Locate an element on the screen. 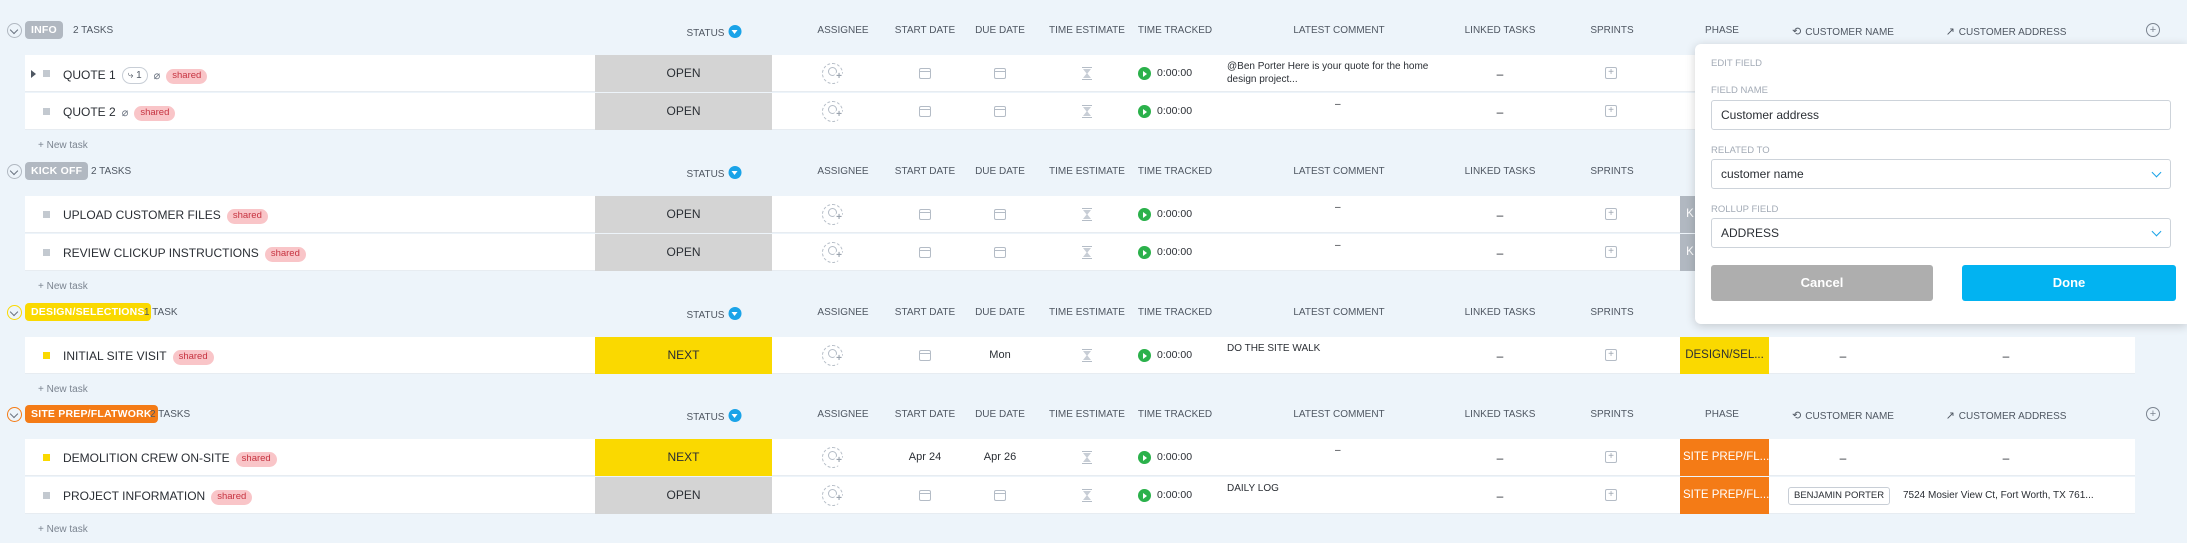 The image size is (2187, 543). done-button: Done is located at coordinates (2069, 283).